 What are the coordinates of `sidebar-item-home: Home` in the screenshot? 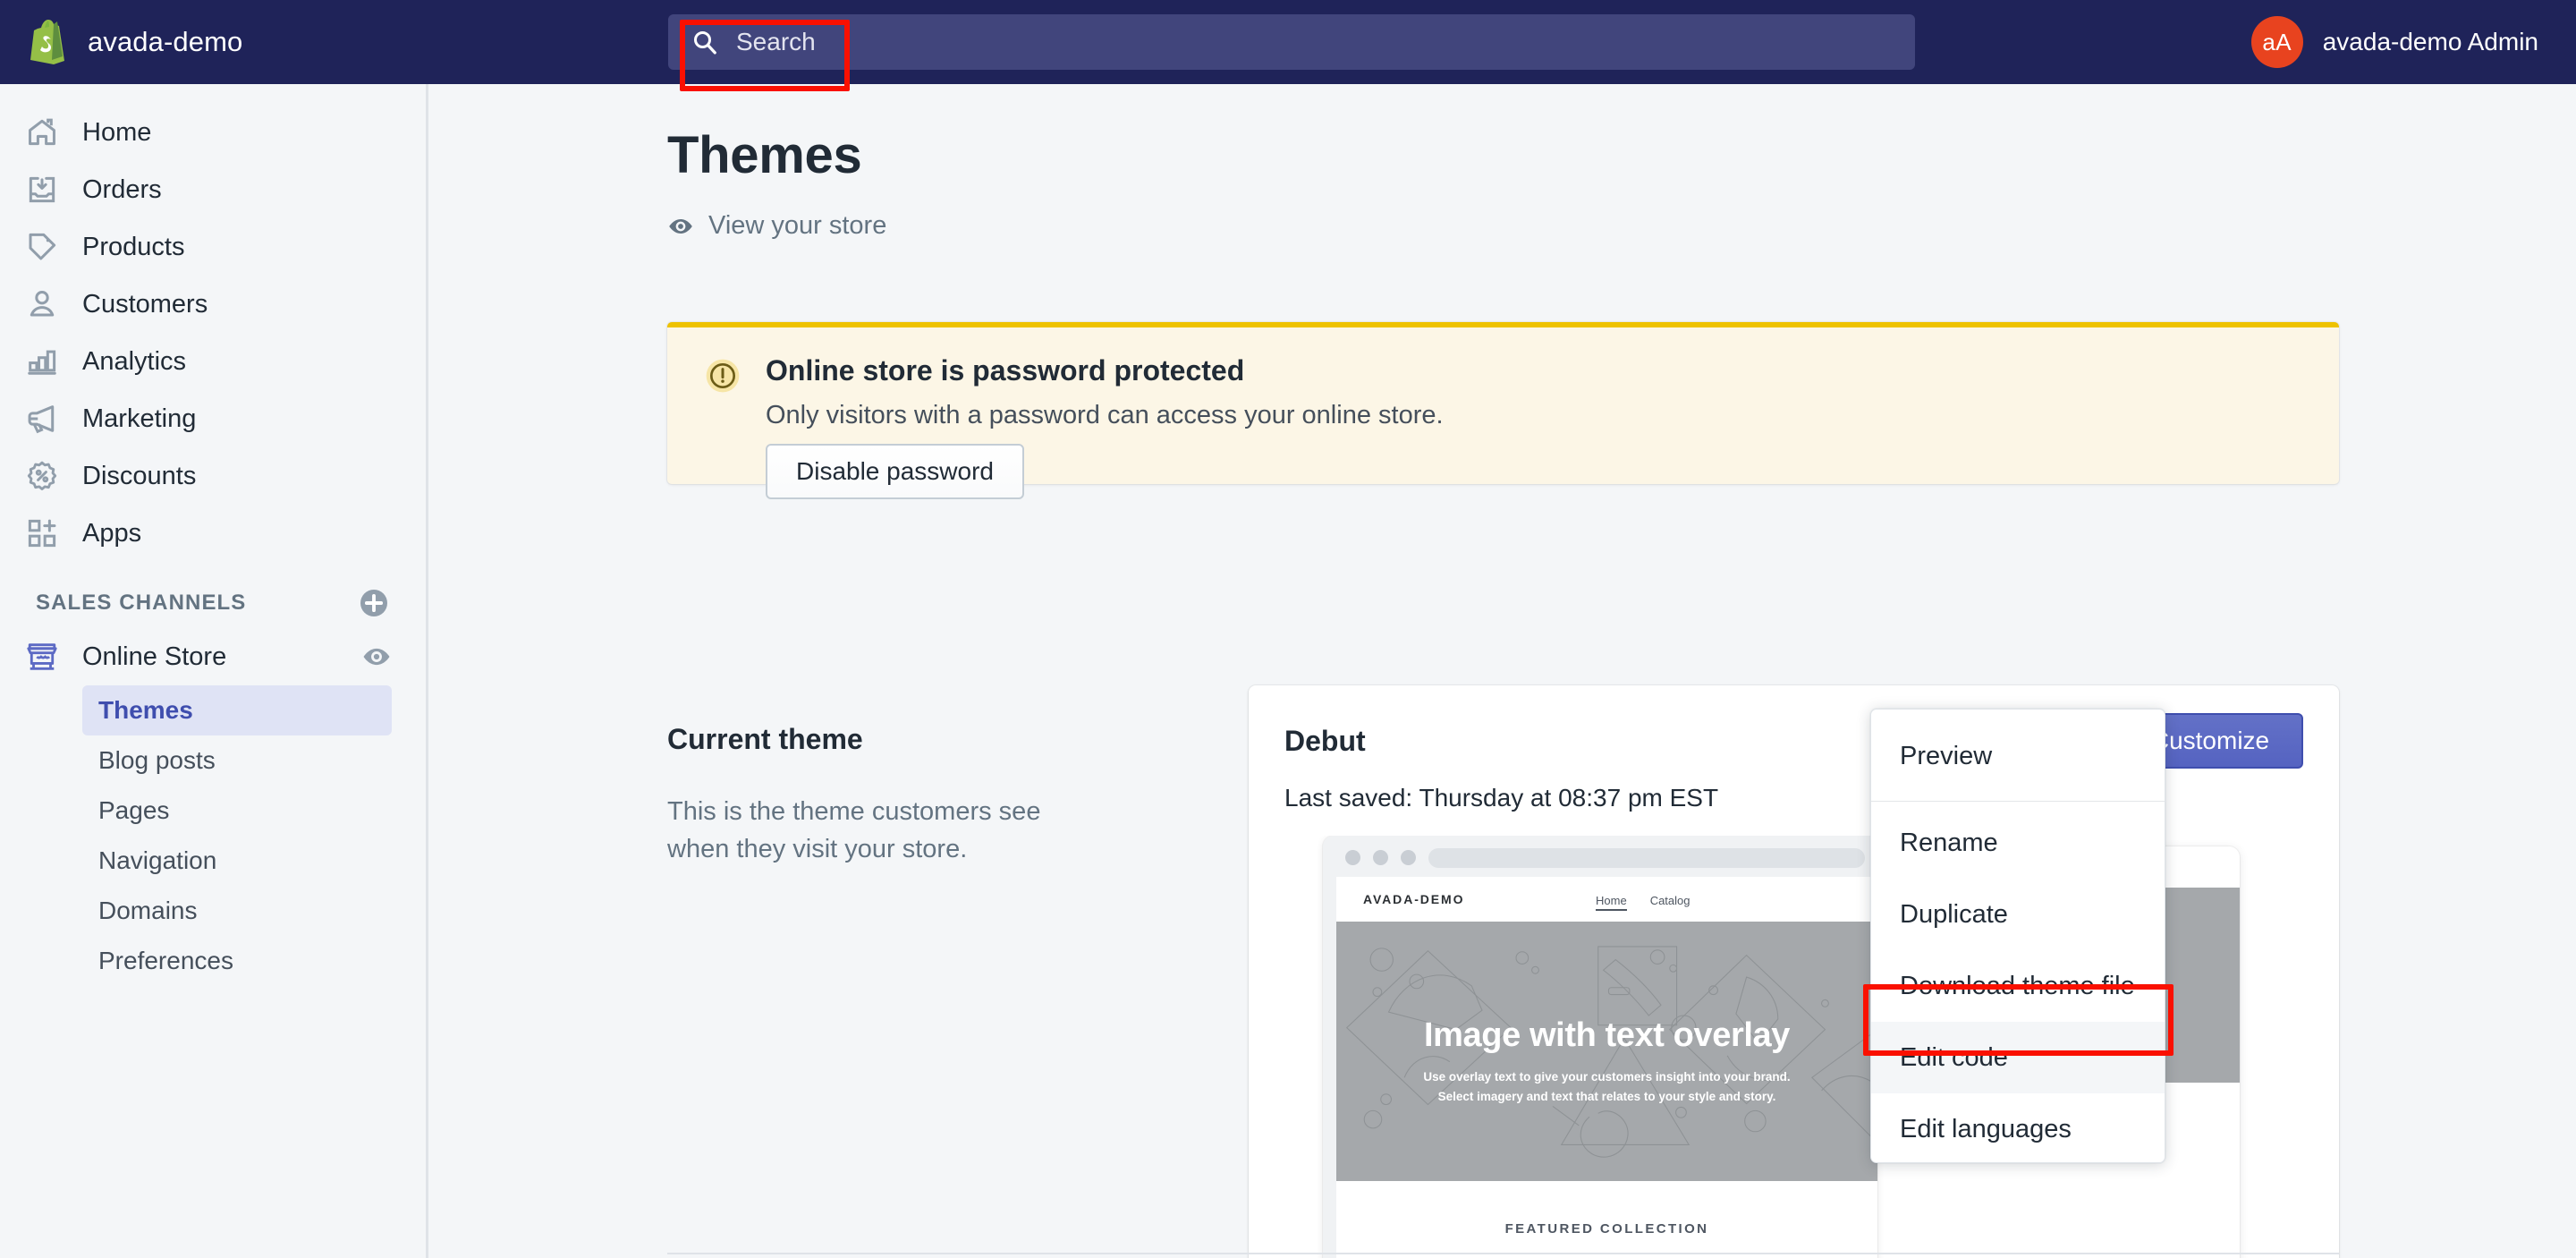 It's located at (213, 132).